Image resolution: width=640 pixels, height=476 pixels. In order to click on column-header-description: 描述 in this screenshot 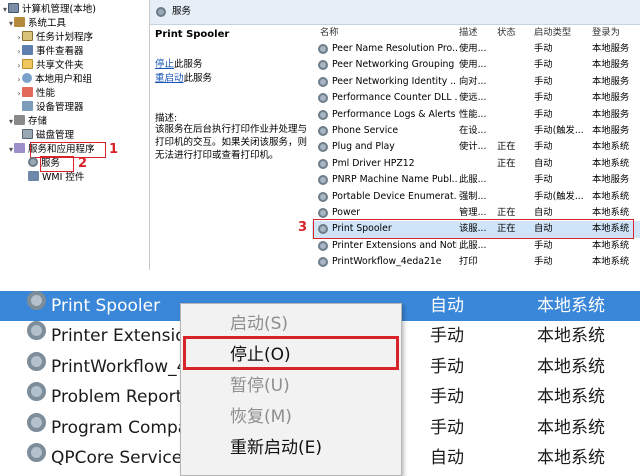, I will do `click(468, 32)`.